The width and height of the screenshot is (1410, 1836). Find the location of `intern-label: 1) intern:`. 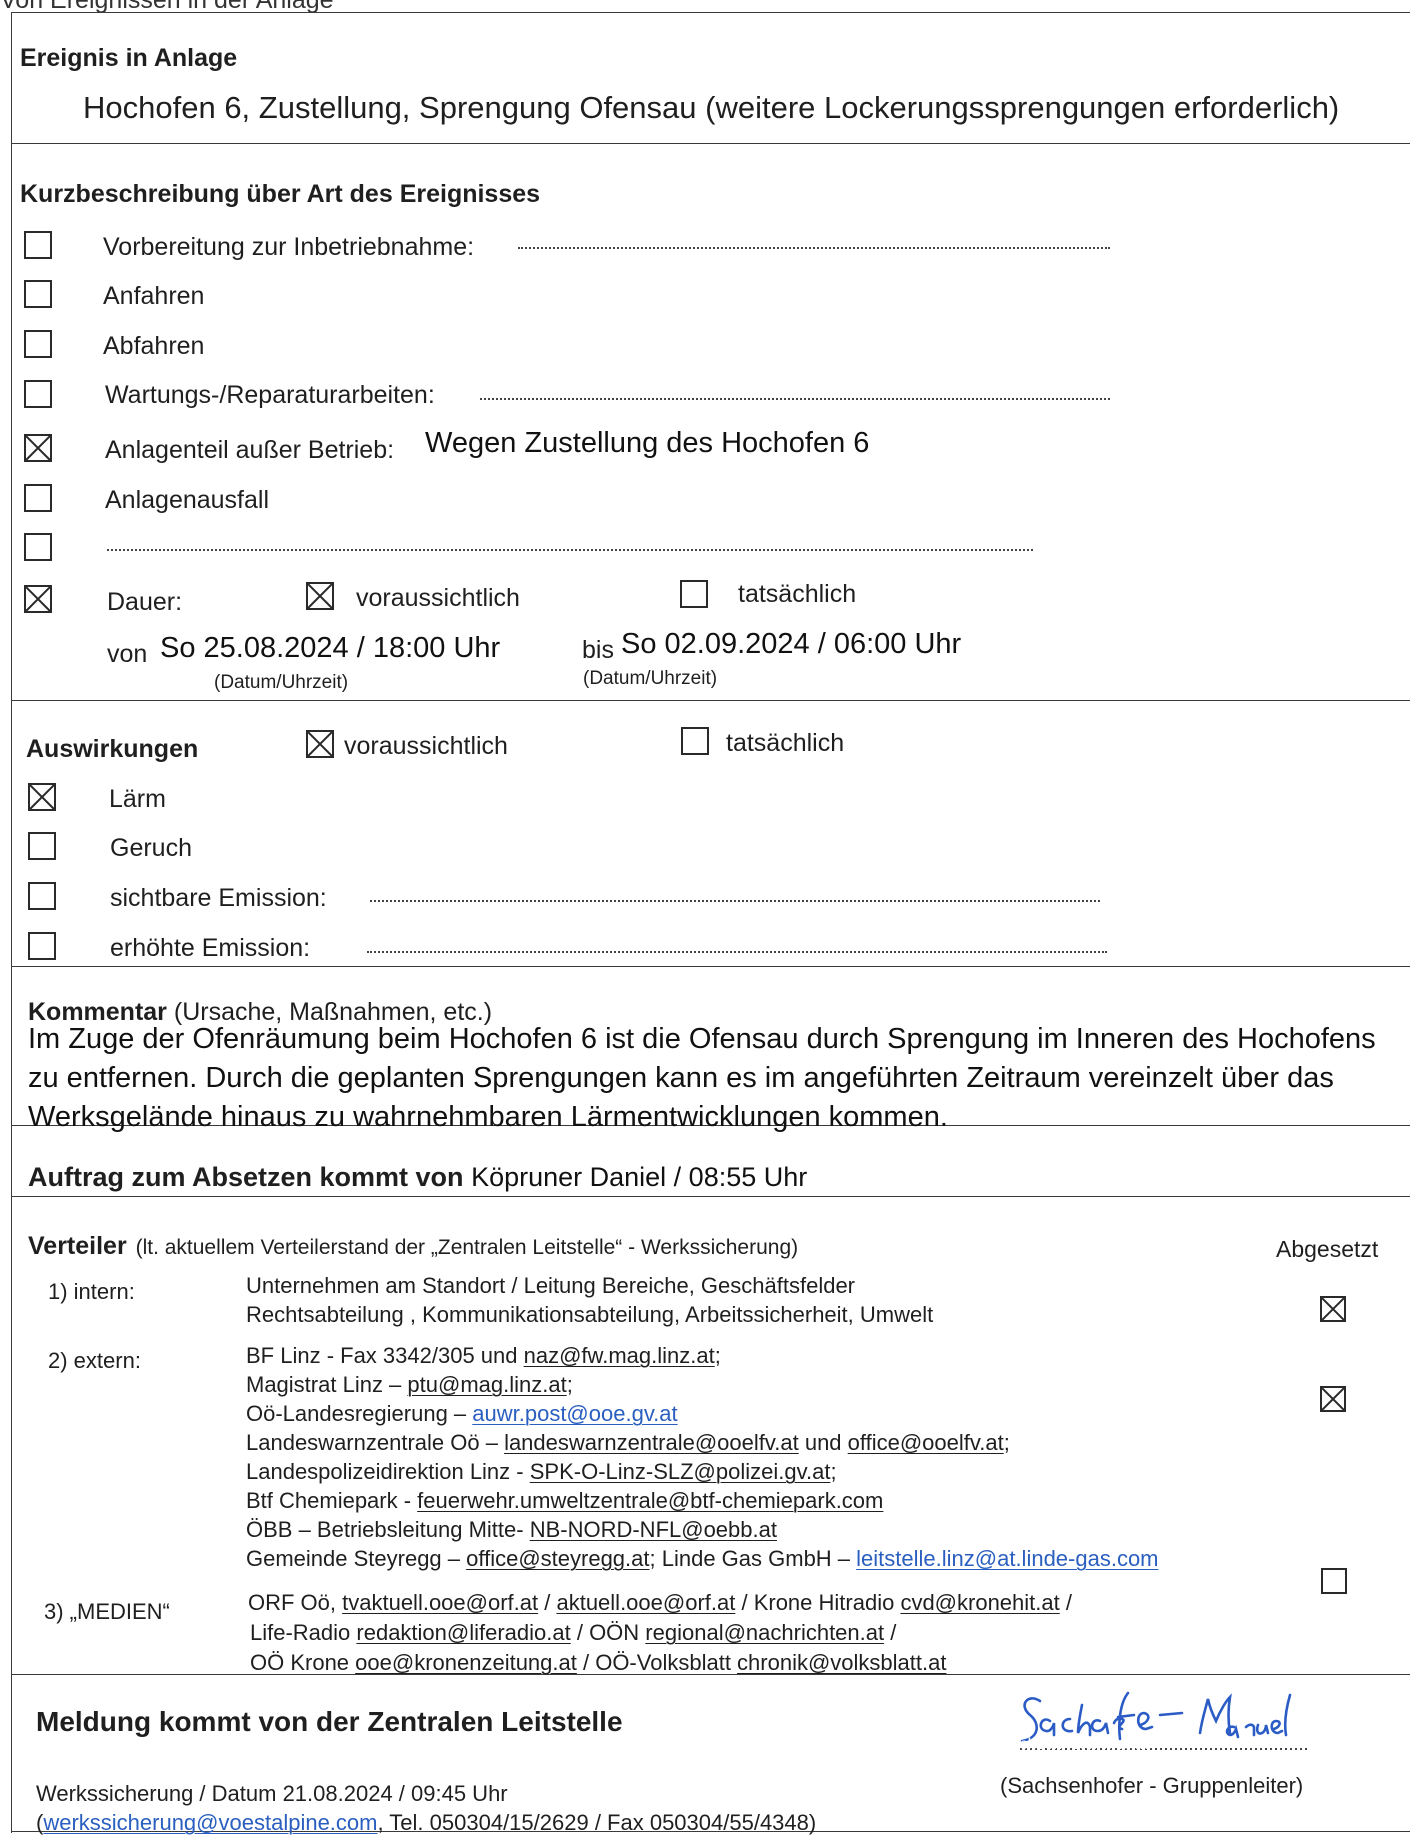

intern-label: 1) intern: is located at coordinates (91, 1291).